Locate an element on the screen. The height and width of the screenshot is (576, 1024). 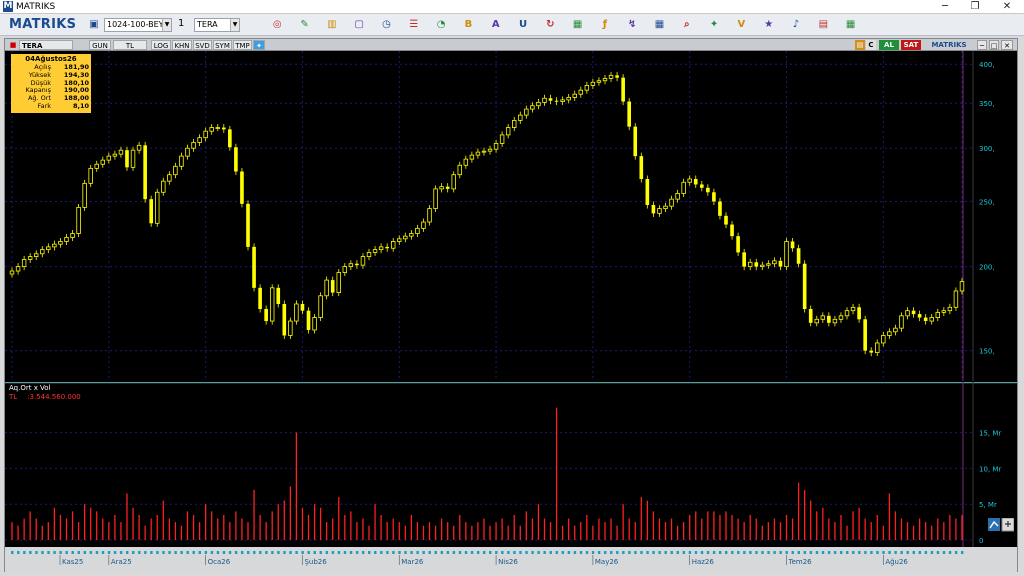
sell-button: SAT is located at coordinates (911, 45).